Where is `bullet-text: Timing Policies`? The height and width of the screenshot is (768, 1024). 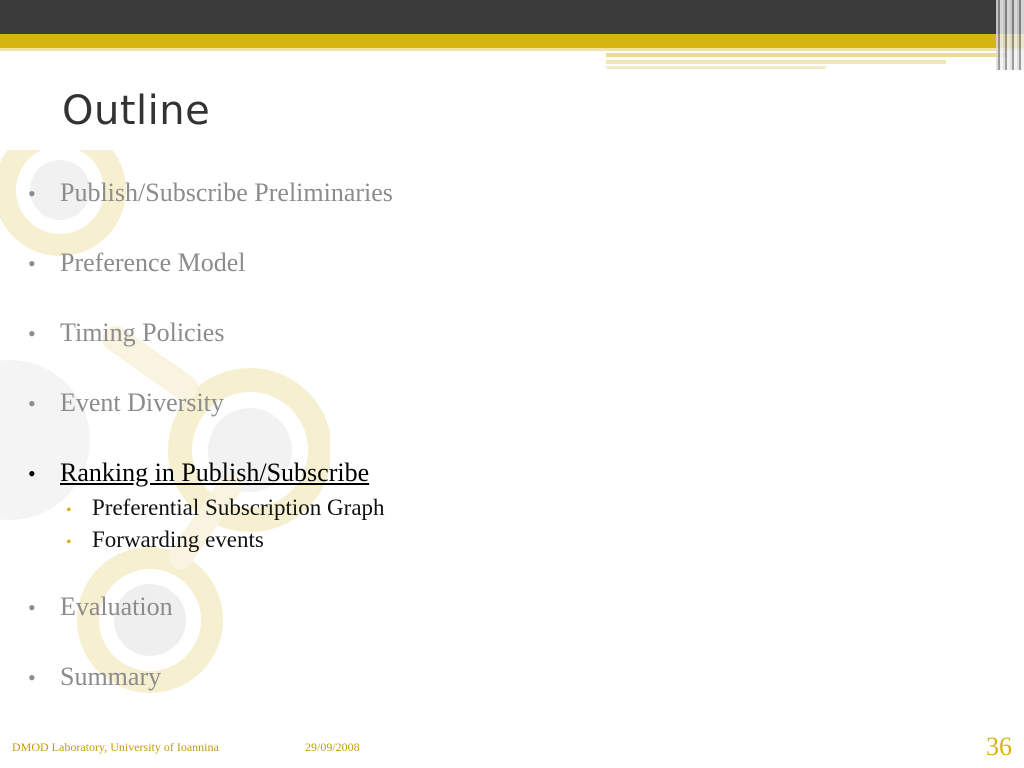 bullet-text: Timing Policies is located at coordinates (142, 332).